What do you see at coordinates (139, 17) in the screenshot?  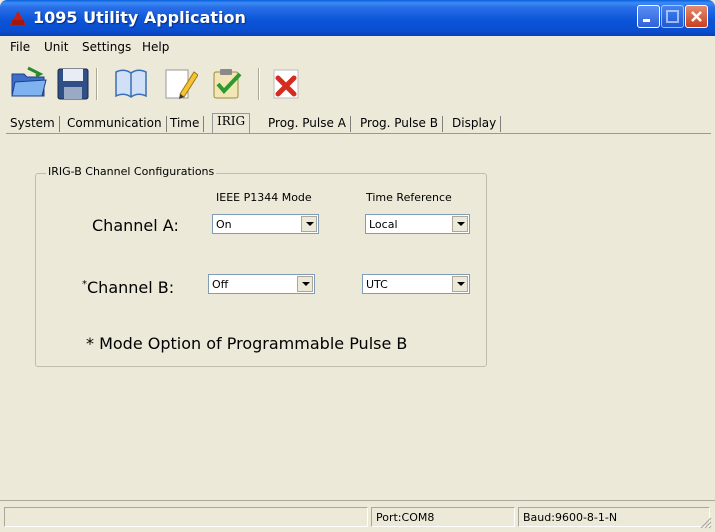 I see `window-title: 1095 Utility Application` at bounding box center [139, 17].